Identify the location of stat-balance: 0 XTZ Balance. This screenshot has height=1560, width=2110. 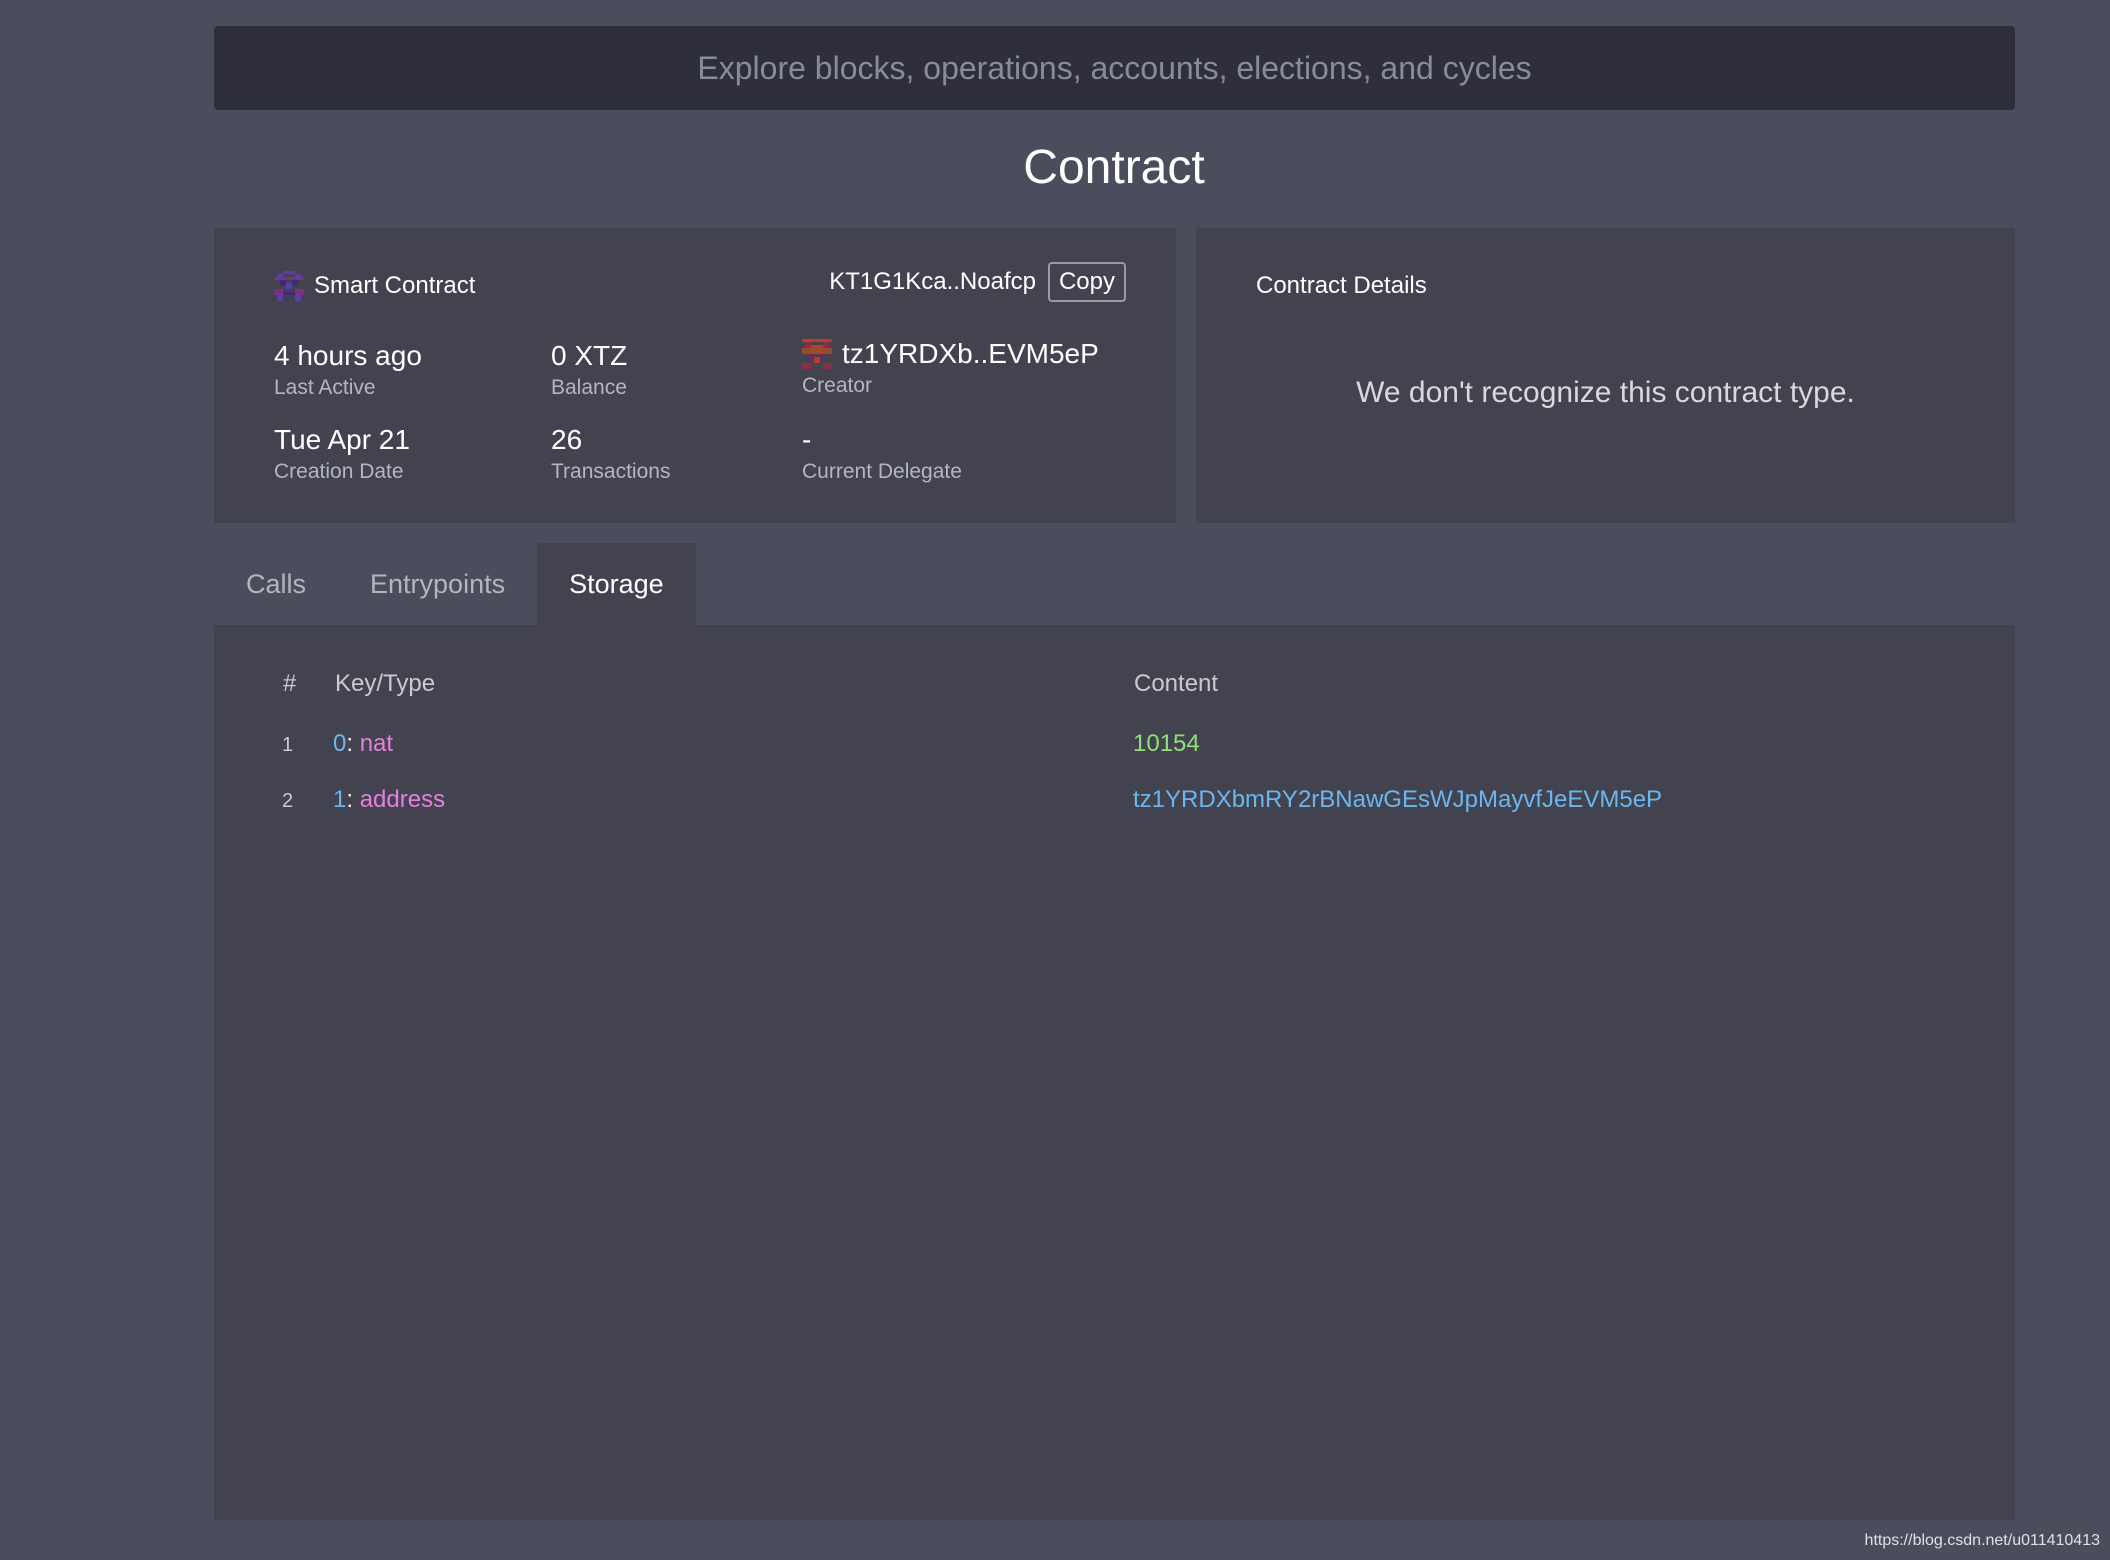
(589, 370).